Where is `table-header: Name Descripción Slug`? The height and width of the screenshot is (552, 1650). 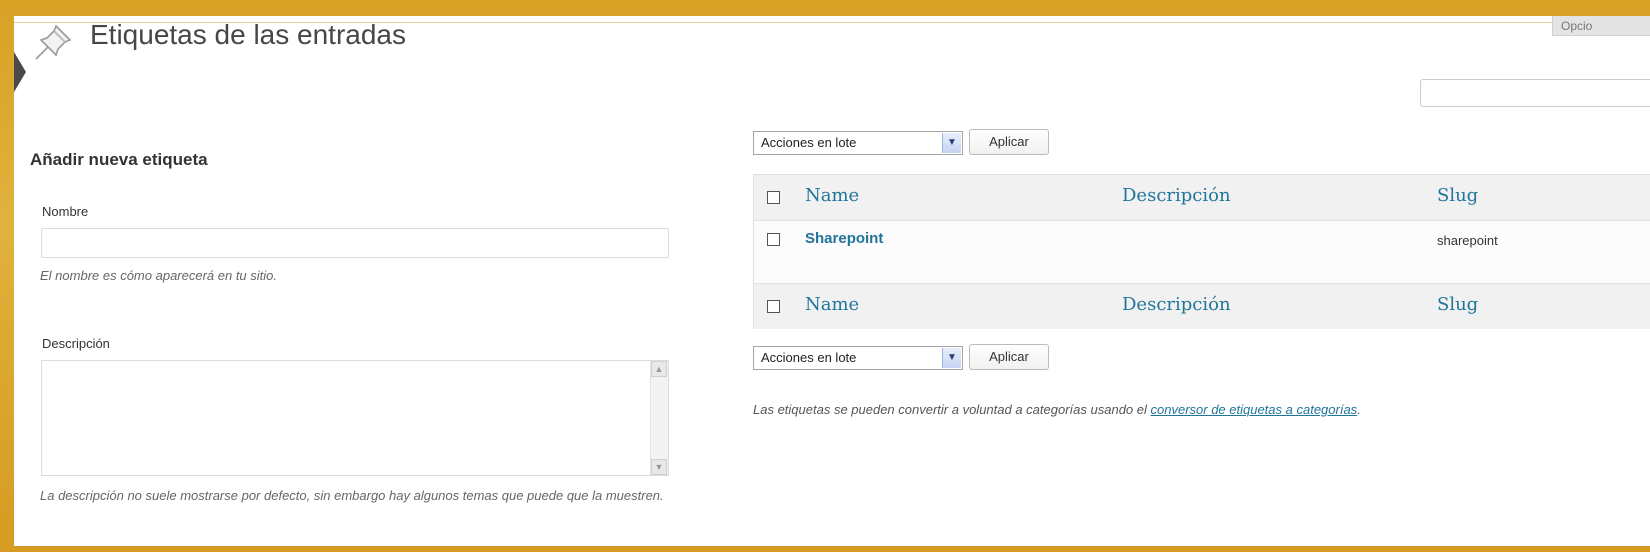
table-header: Name Descripción Slug is located at coordinates (1202, 198).